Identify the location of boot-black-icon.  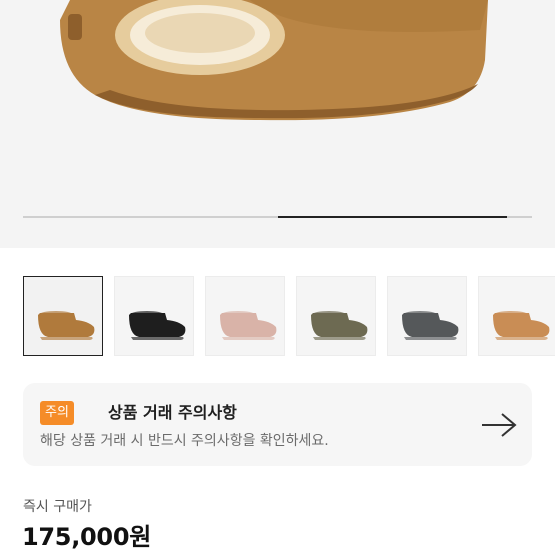
(157, 325).